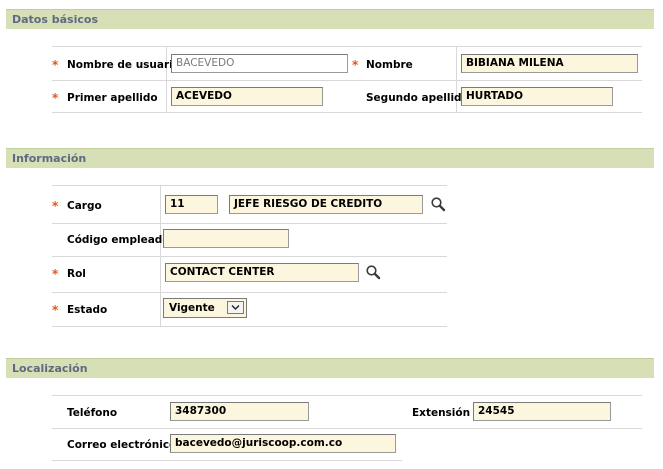  Describe the element at coordinates (191, 204) in the screenshot. I see `cargo-code-field: 11` at that location.